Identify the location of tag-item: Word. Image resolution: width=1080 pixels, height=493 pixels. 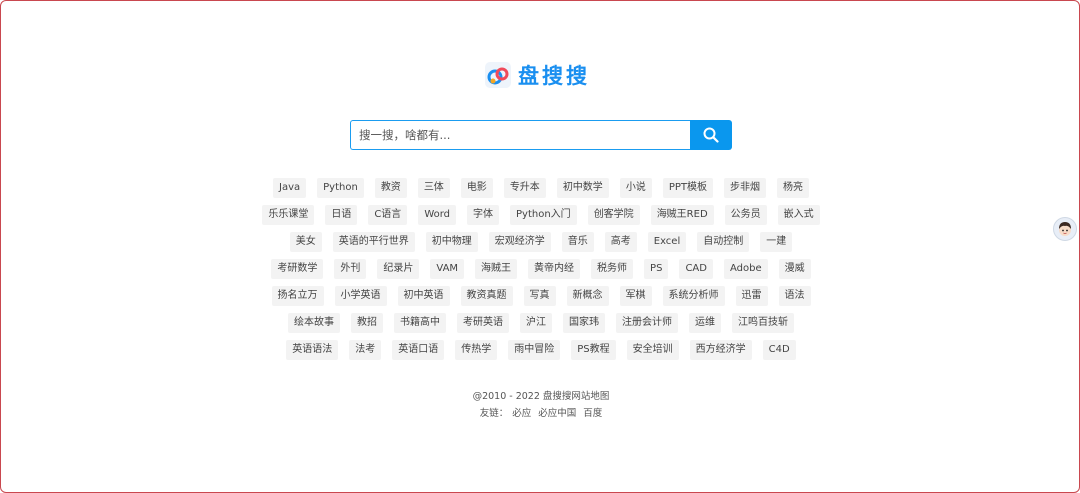
(437, 215).